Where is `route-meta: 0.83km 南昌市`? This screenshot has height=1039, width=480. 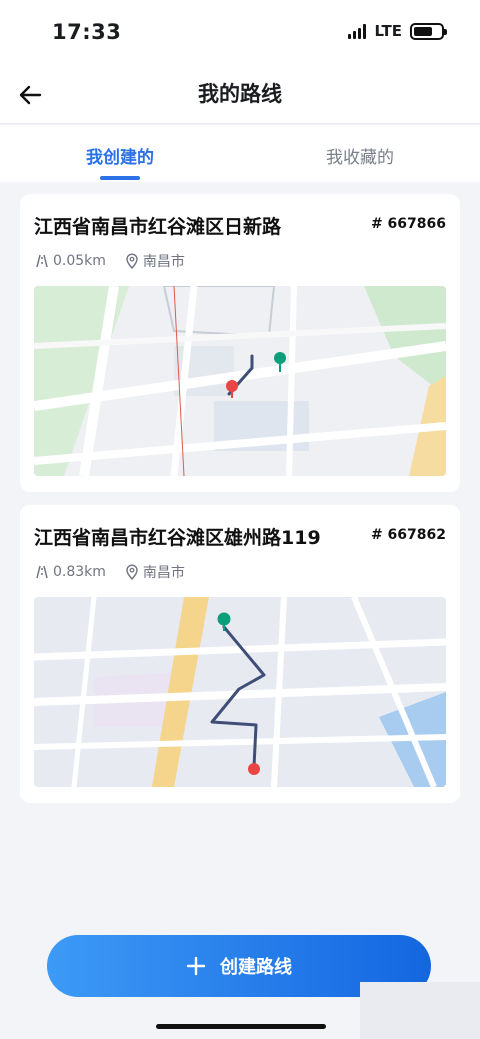 route-meta: 0.83km 南昌市 is located at coordinates (118, 572).